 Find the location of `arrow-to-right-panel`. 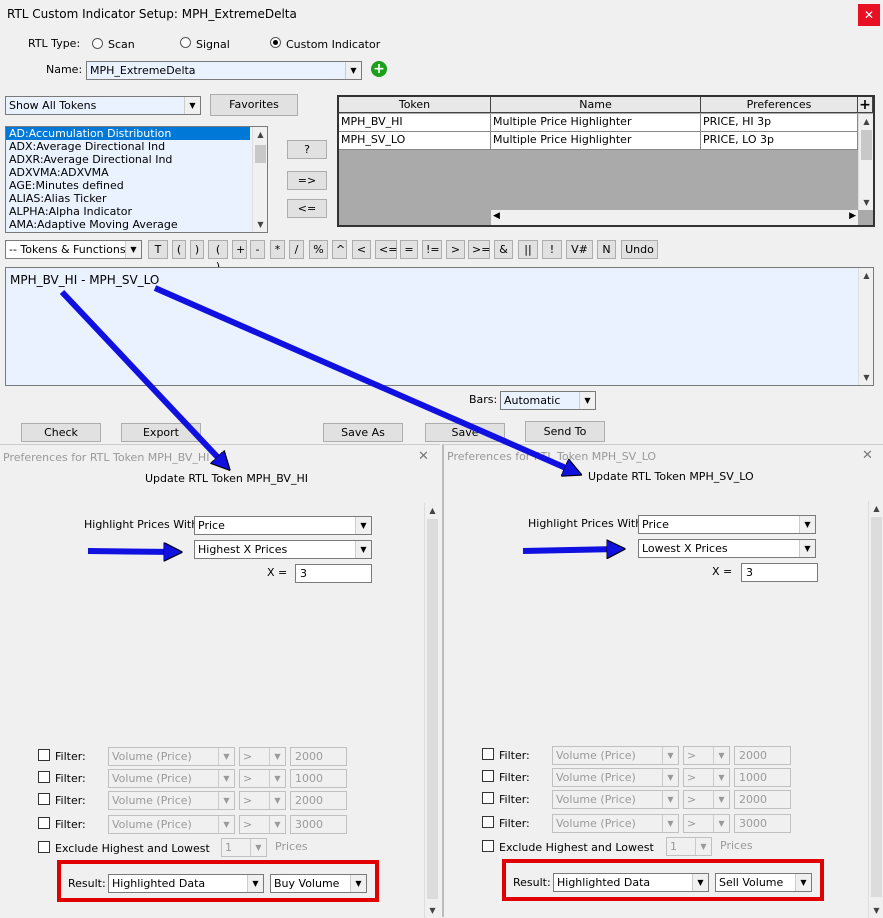

arrow-to-right-panel is located at coordinates (364, 378).